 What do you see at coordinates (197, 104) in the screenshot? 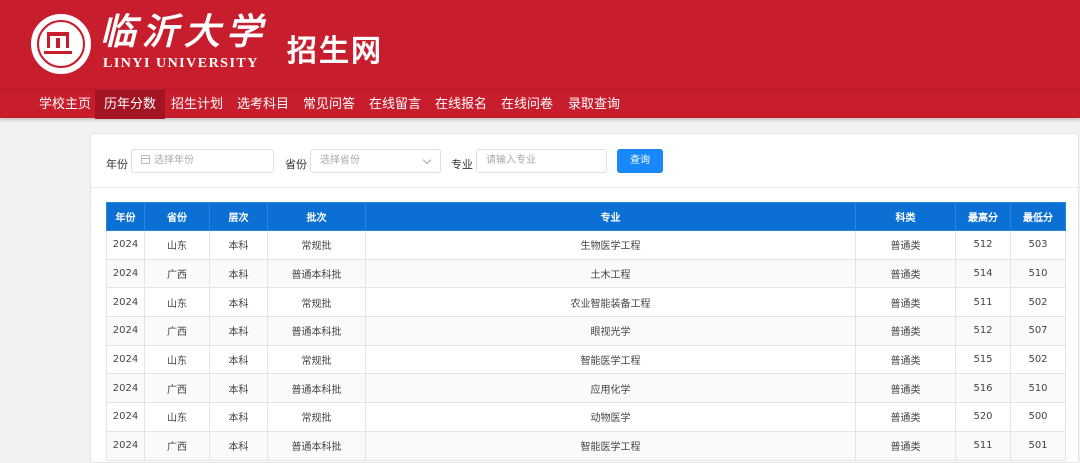
I see `nav-item-enrollment-plan: 招生计划` at bounding box center [197, 104].